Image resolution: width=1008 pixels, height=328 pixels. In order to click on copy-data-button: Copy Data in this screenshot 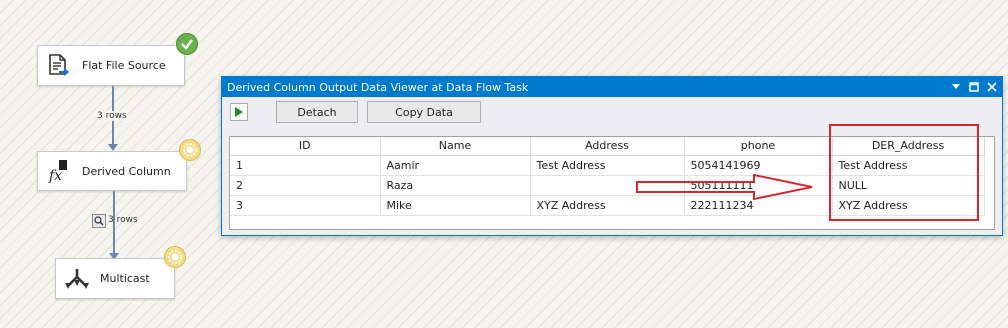, I will do `click(424, 112)`.